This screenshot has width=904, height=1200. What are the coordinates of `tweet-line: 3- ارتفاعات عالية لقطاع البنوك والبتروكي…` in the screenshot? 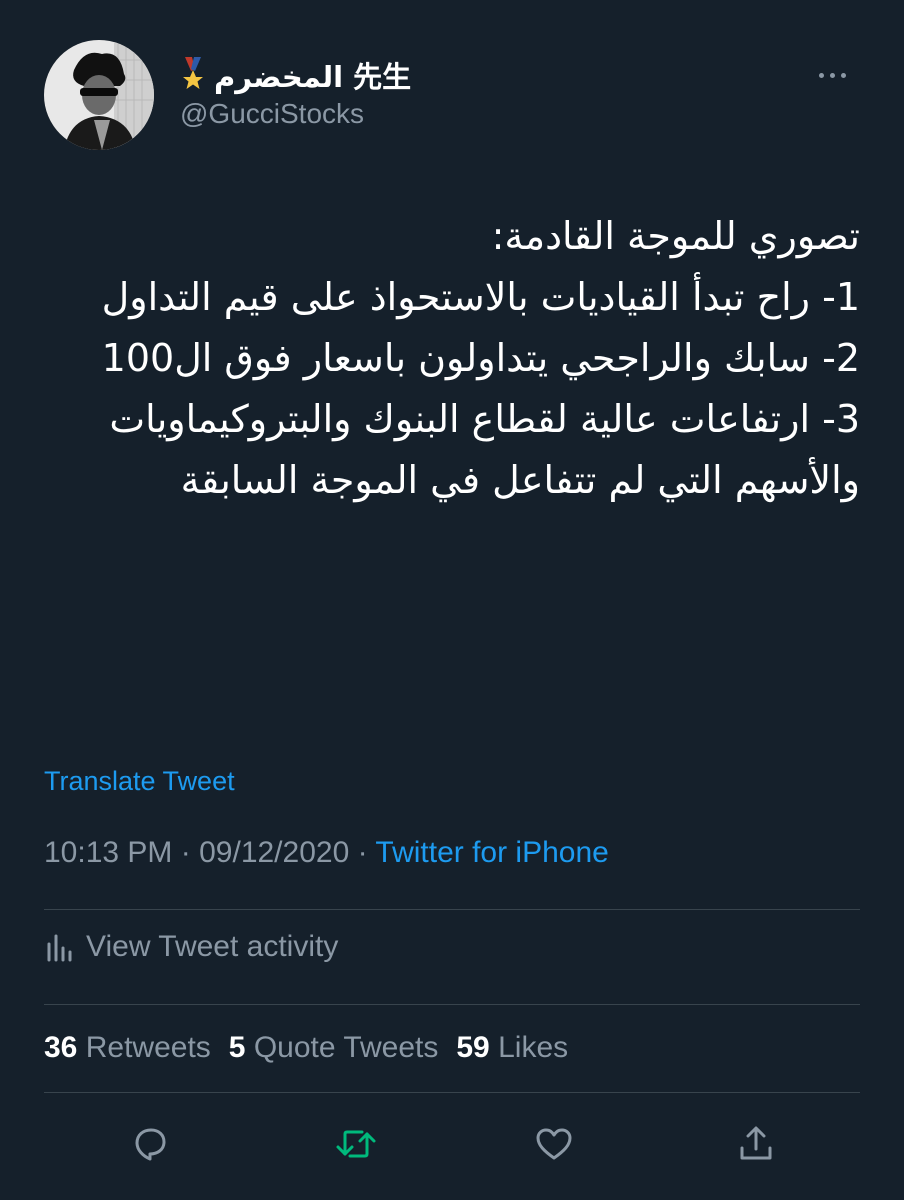 It's located at (484, 449).